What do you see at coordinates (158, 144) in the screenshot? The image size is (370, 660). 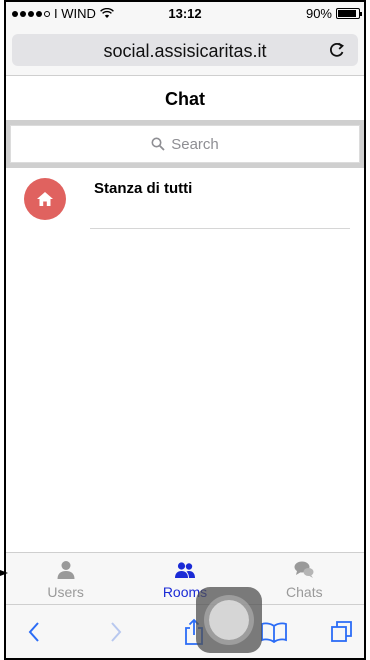 I see `search-icon` at bounding box center [158, 144].